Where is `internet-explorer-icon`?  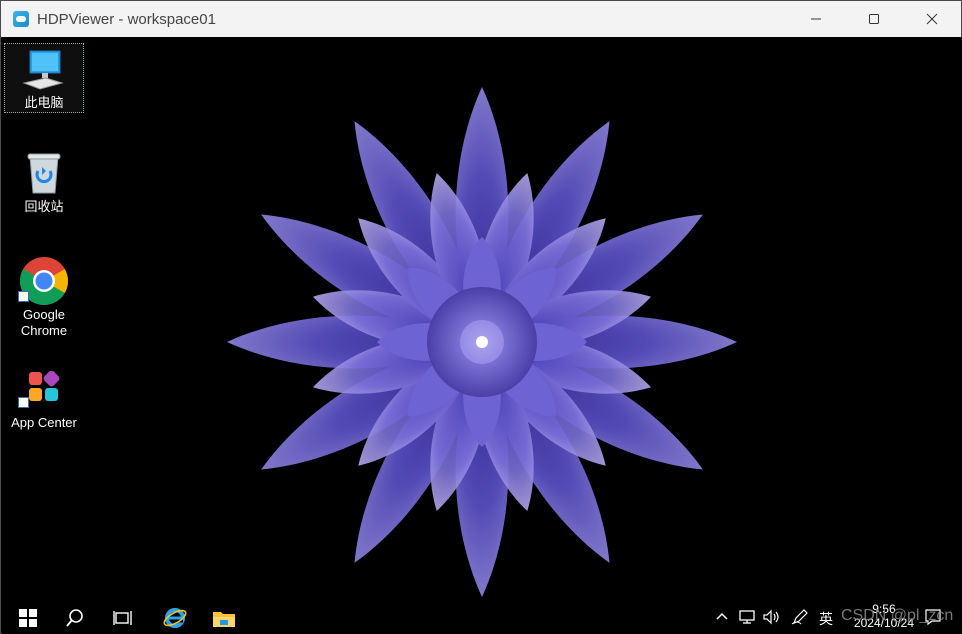
internet-explorer-icon is located at coordinates (175, 617).